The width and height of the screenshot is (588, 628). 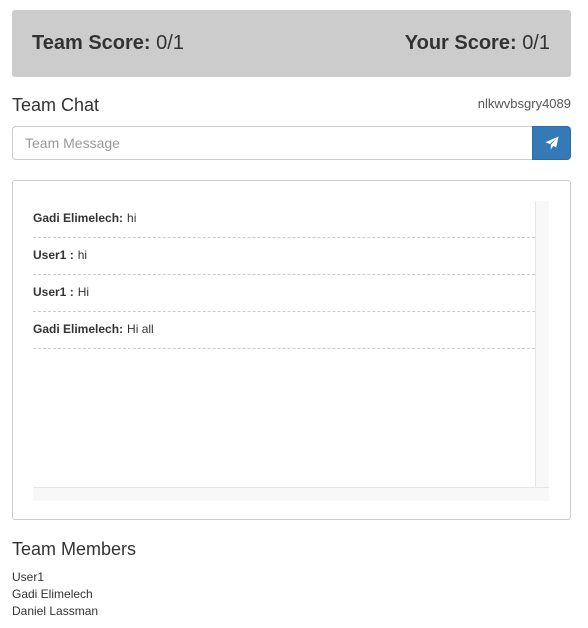 I want to click on team-members-list: User1 Gadi Elimelech Daniel Lassman, so click(x=55, y=594).